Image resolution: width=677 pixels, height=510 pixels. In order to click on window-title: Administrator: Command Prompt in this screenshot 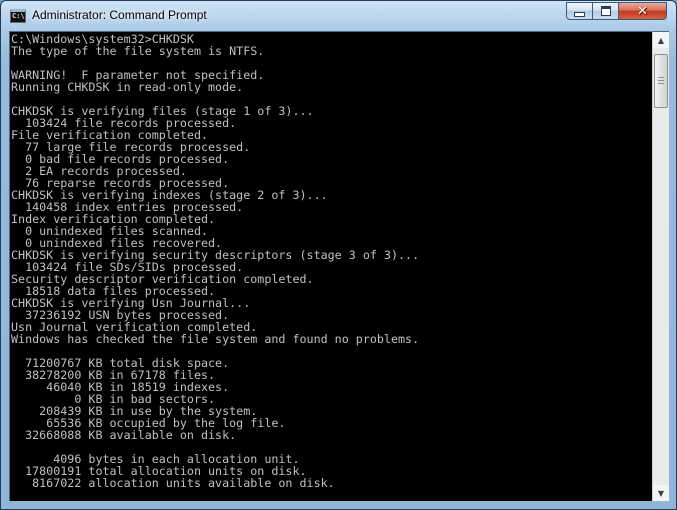, I will do `click(119, 15)`.